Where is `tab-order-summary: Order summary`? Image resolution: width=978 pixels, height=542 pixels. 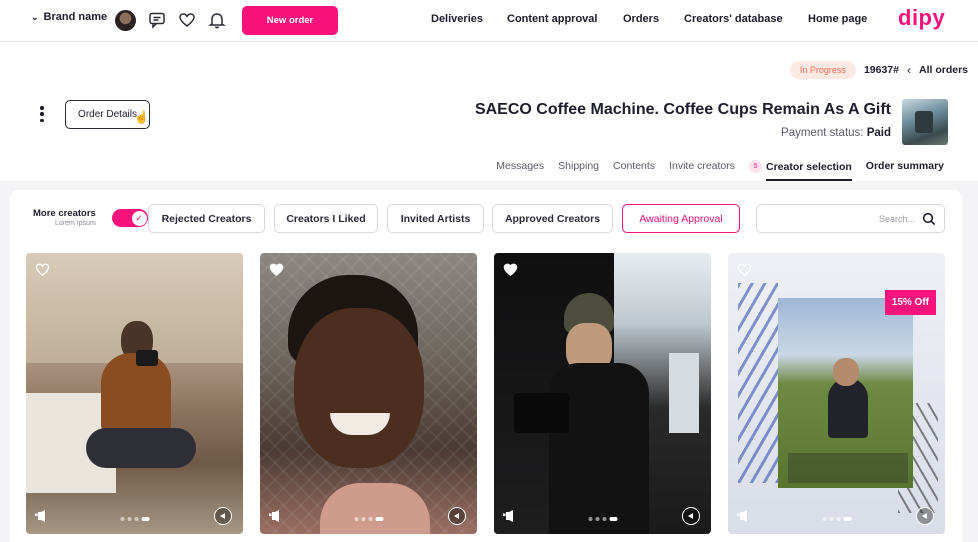
tab-order-summary: Order summary is located at coordinates (905, 166).